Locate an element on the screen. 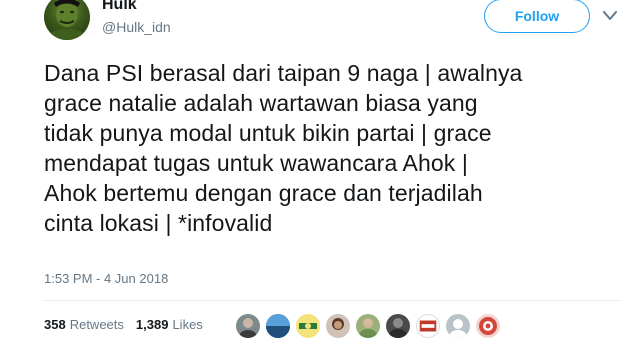 Image resolution: width=640 pixels, height=360 pixels. hulk-avatar-icon is located at coordinates (67, 20).